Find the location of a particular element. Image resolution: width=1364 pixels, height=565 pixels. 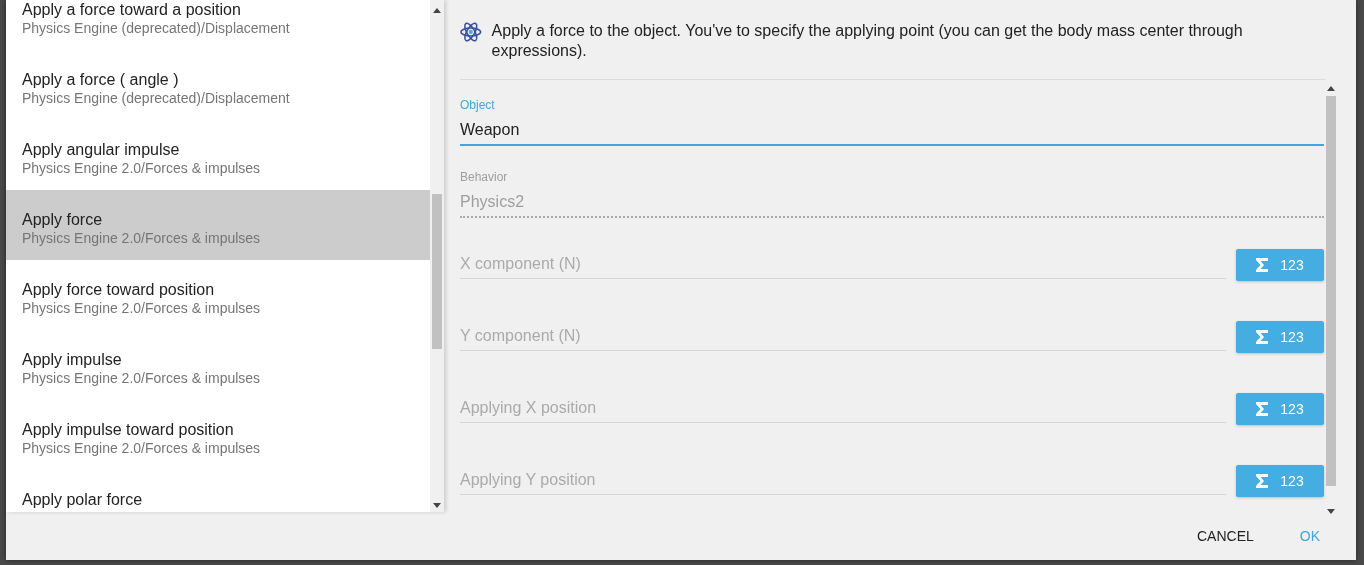

cancel-button: CANCEL is located at coordinates (1225, 536).